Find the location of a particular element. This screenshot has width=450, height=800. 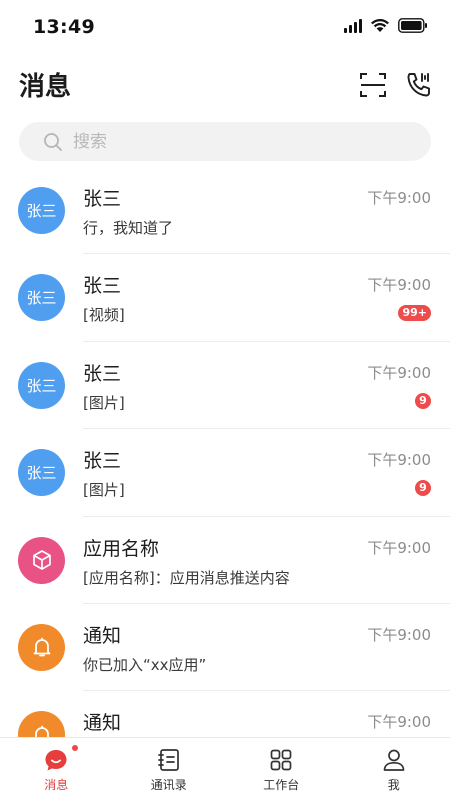

status-bar: 13:49 is located at coordinates (225, 28).